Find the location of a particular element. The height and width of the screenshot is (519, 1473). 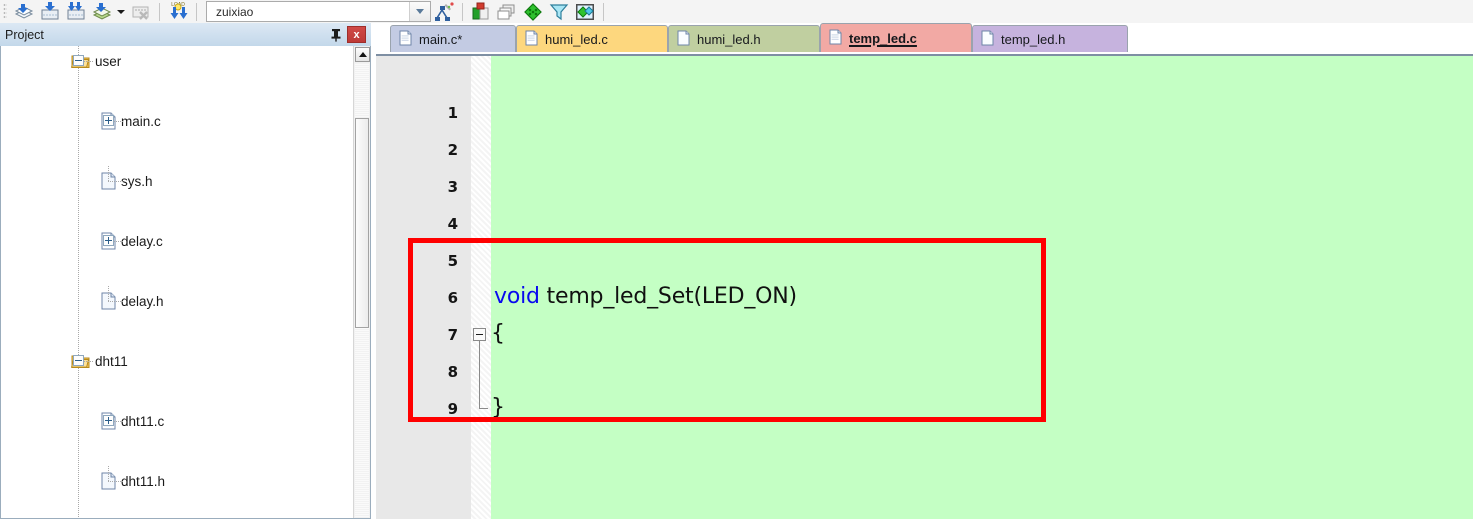

tree-item-label: sys.h is located at coordinates (137, 181).